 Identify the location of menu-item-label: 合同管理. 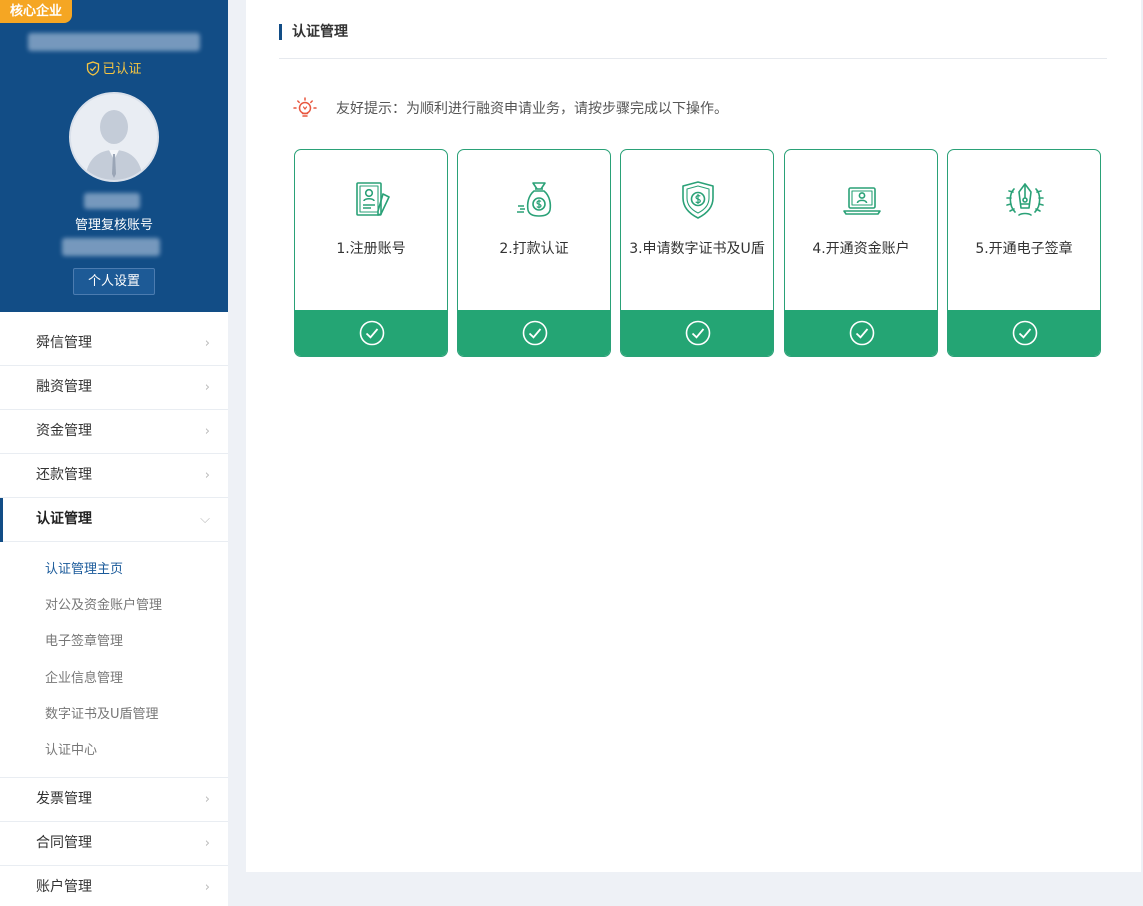
(64, 843).